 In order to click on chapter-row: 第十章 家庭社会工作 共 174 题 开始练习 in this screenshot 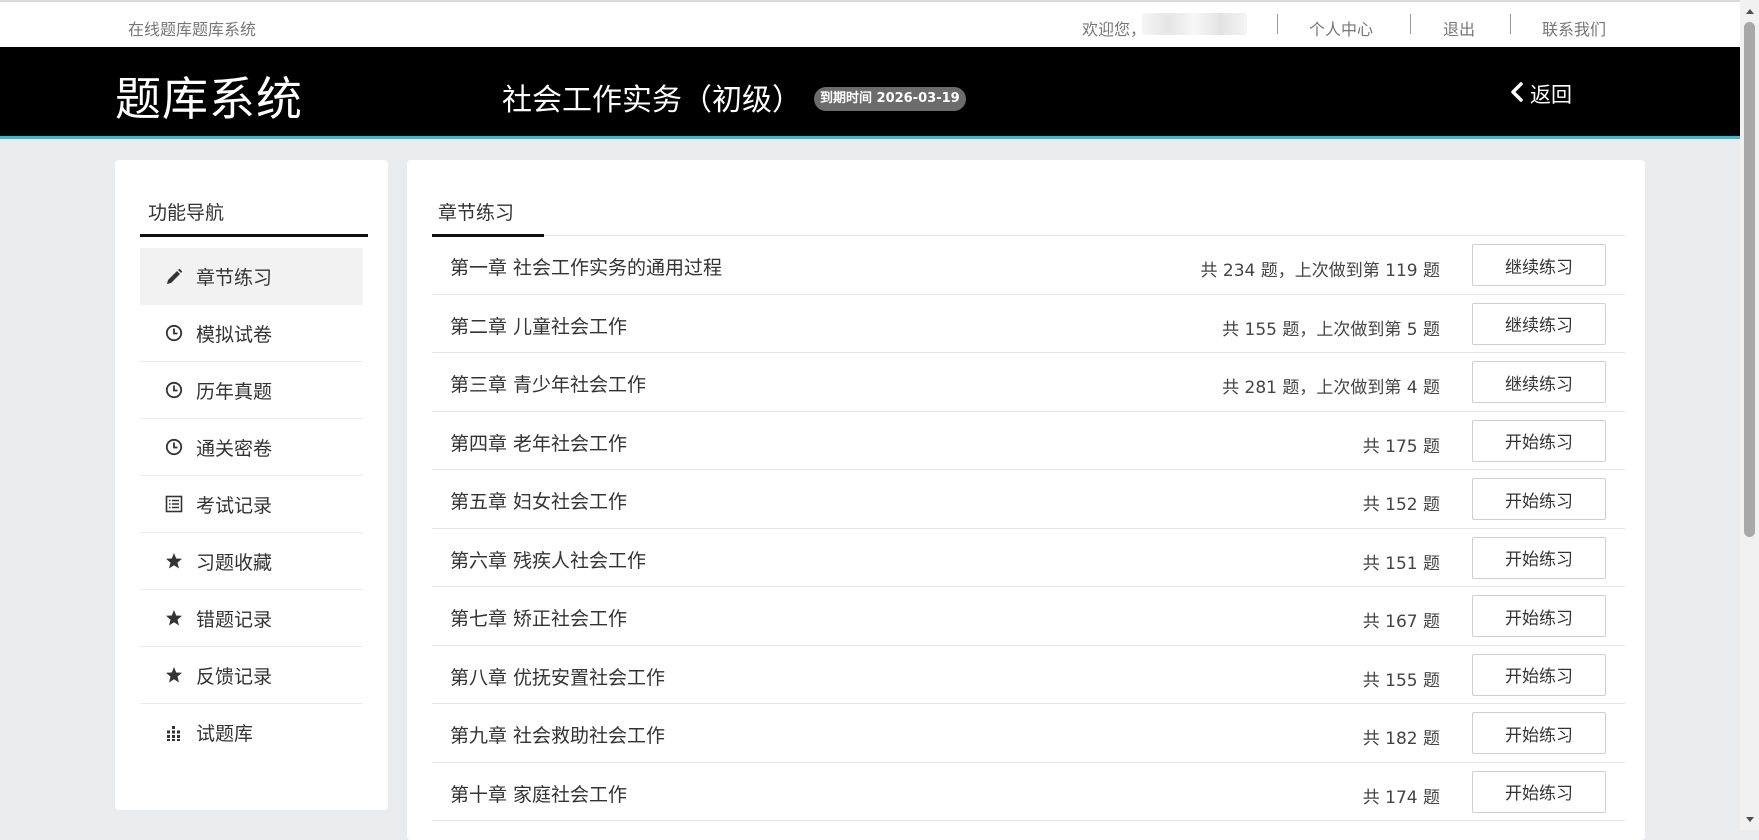, I will do `click(1028, 792)`.